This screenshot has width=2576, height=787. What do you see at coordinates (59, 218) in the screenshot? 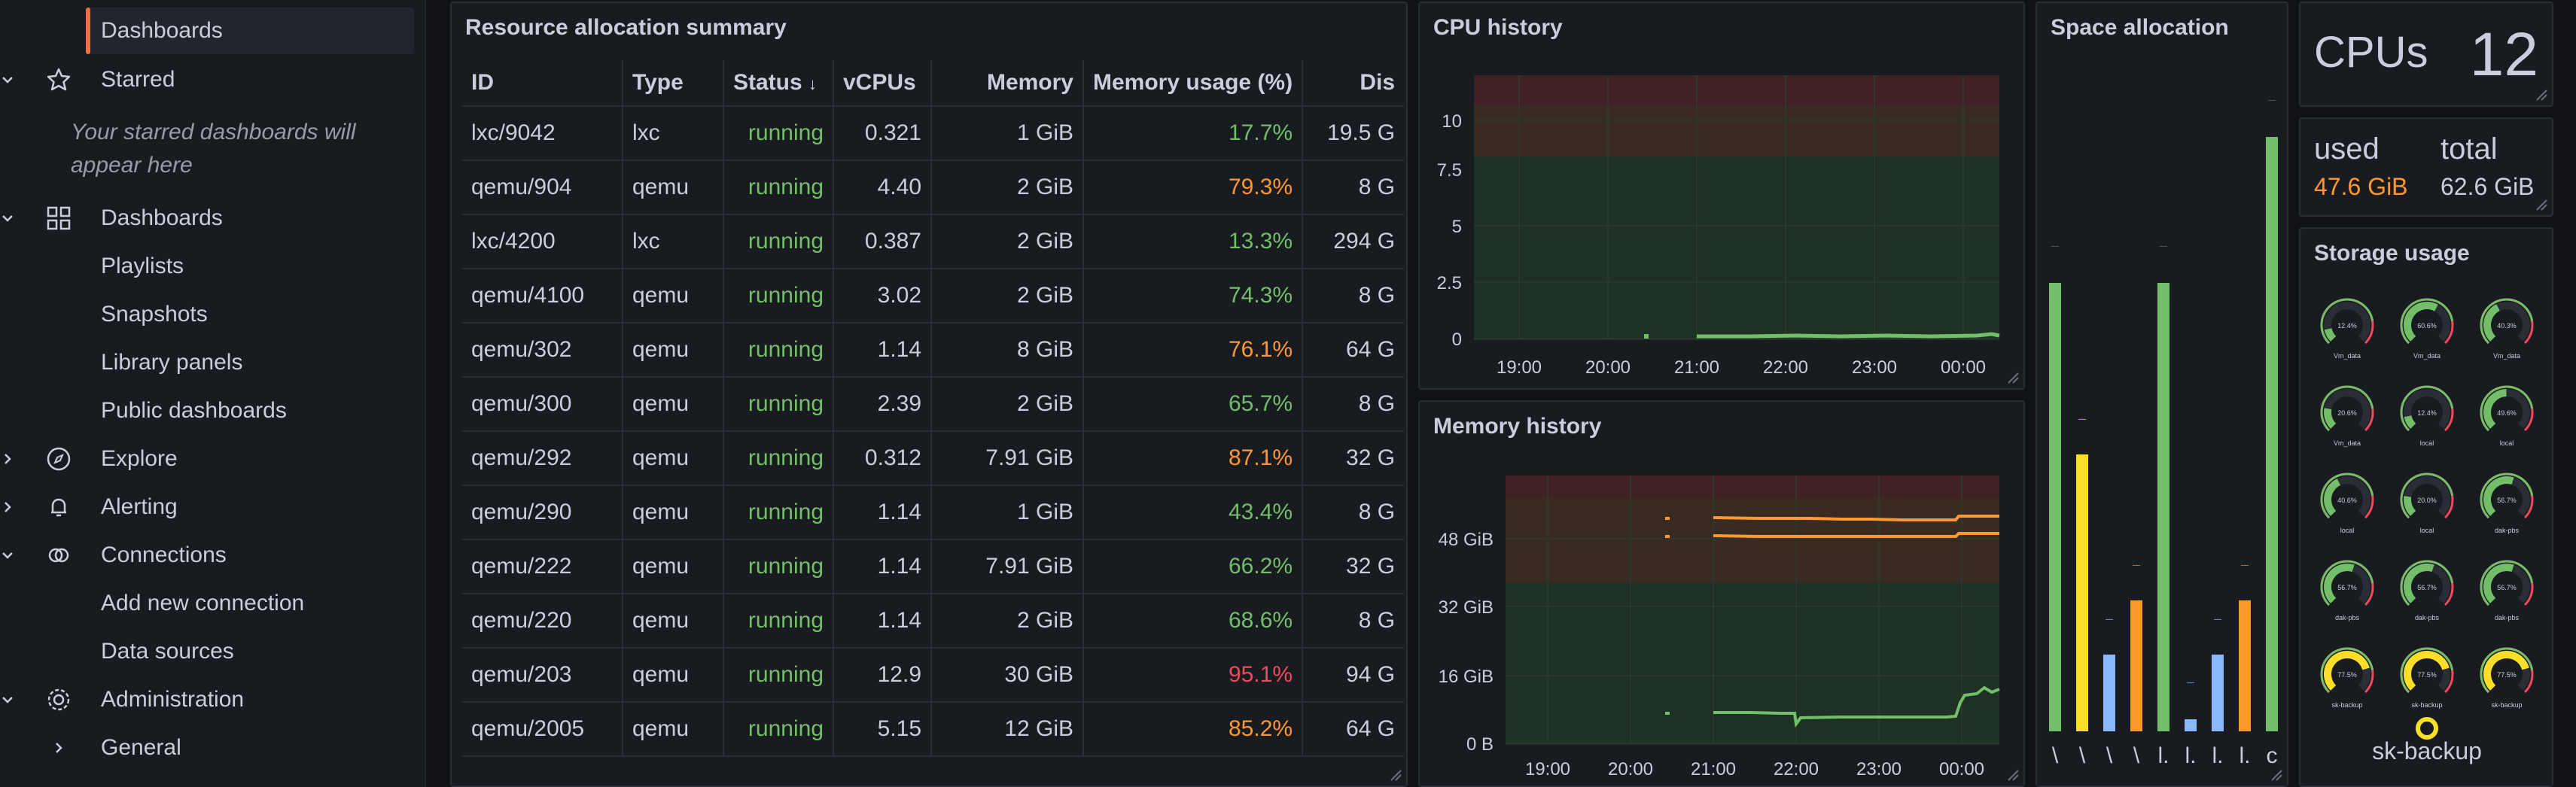
I see `apps-grid-icon` at bounding box center [59, 218].